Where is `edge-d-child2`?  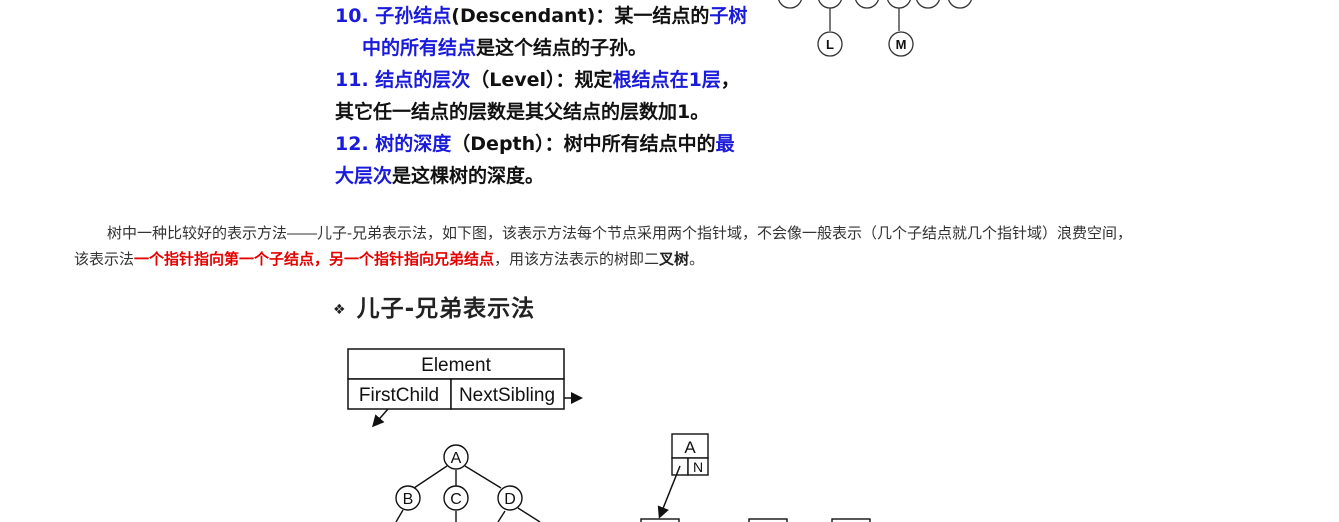 edge-d-child2 is located at coordinates (529, 514).